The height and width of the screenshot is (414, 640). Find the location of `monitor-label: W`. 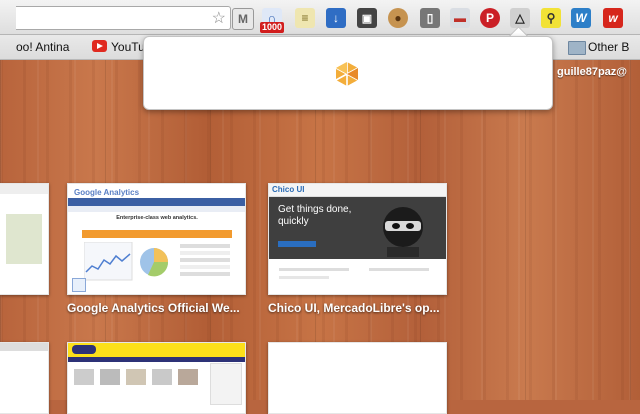

monitor-label: W is located at coordinates (581, 18).